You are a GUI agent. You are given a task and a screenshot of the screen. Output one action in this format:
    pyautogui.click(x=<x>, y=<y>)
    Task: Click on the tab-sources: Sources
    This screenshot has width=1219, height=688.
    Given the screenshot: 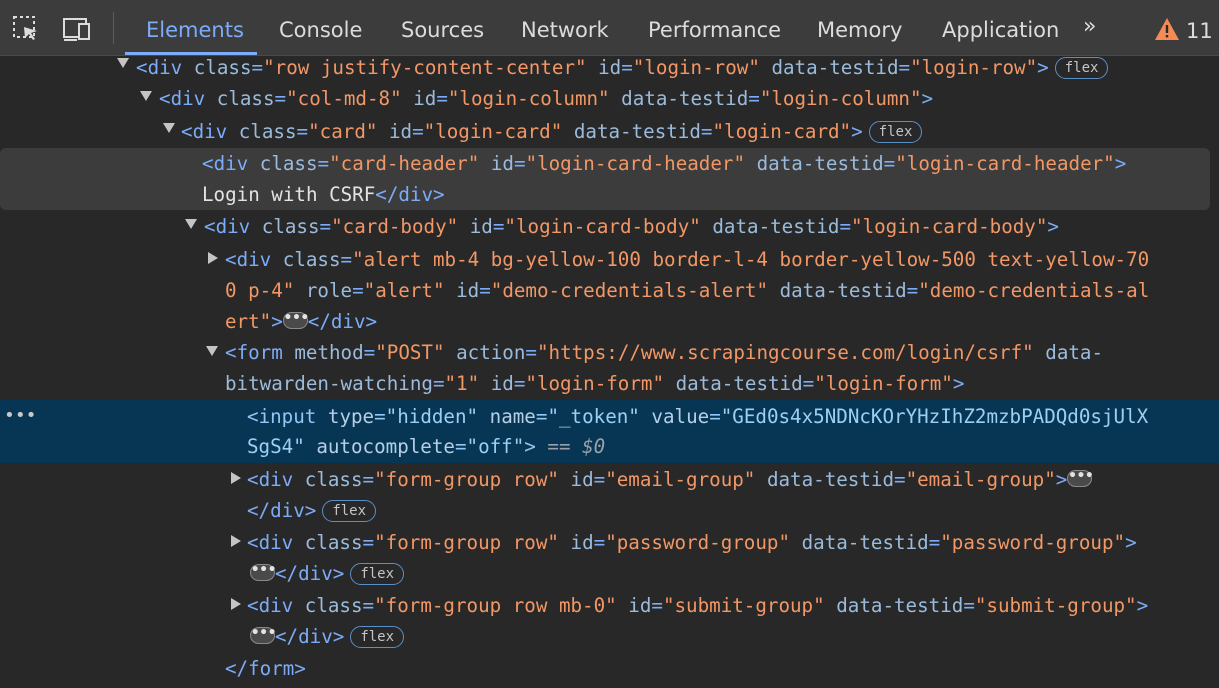 What is the action you would take?
    pyautogui.click(x=442, y=27)
    